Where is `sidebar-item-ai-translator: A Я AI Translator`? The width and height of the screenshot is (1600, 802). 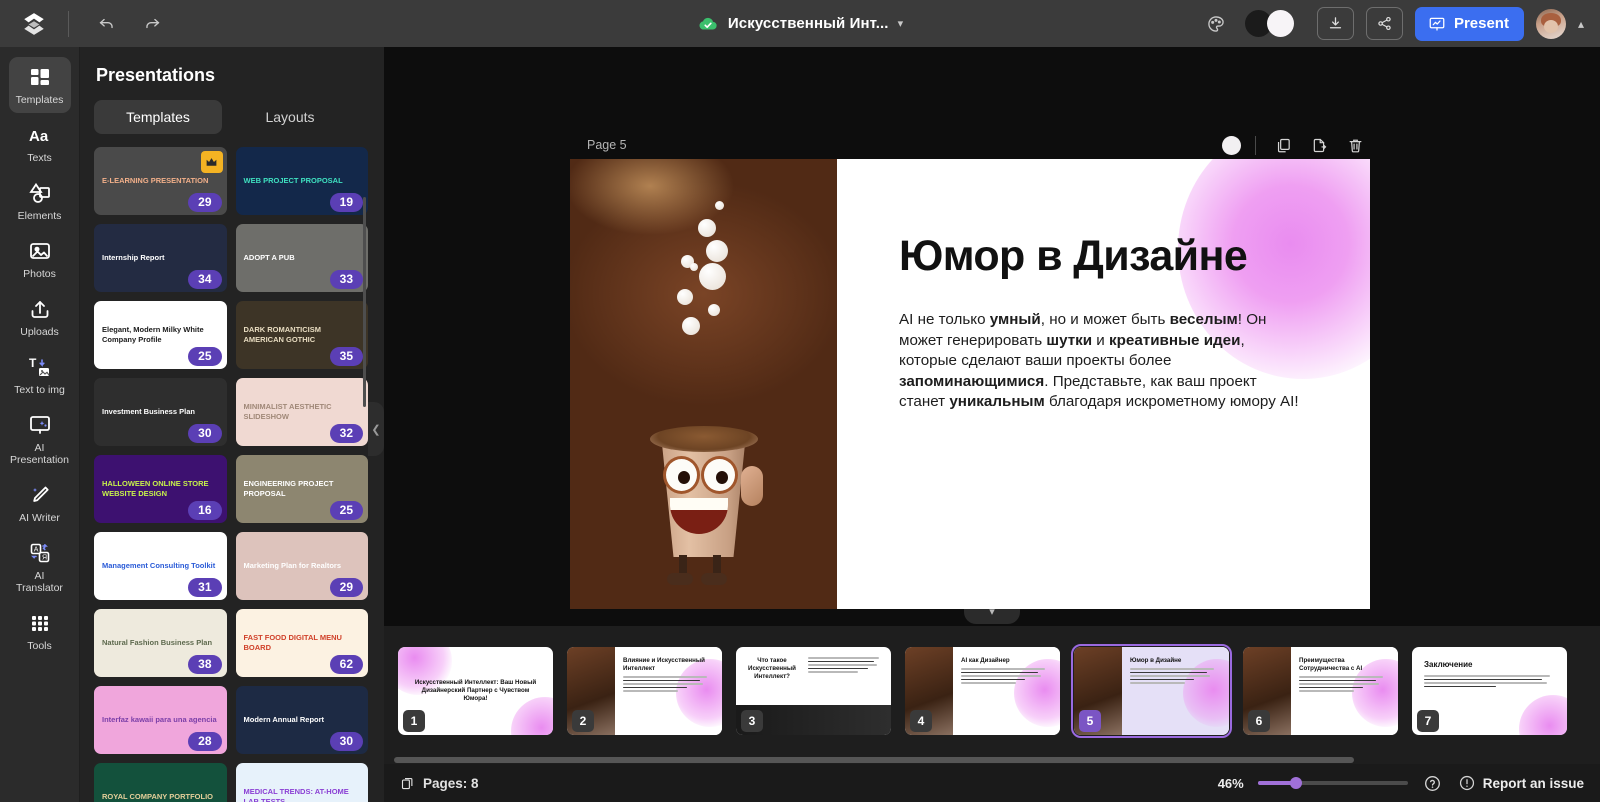
sidebar-item-ai-translator: A Я AI Translator is located at coordinates (40, 567).